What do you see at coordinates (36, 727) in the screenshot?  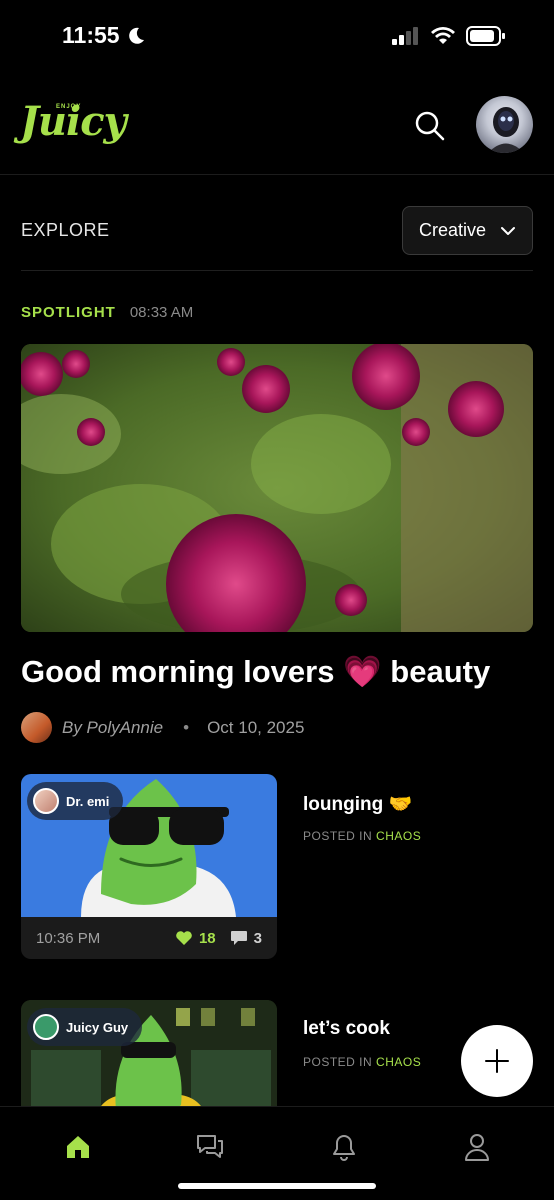 I see `author-avatar` at bounding box center [36, 727].